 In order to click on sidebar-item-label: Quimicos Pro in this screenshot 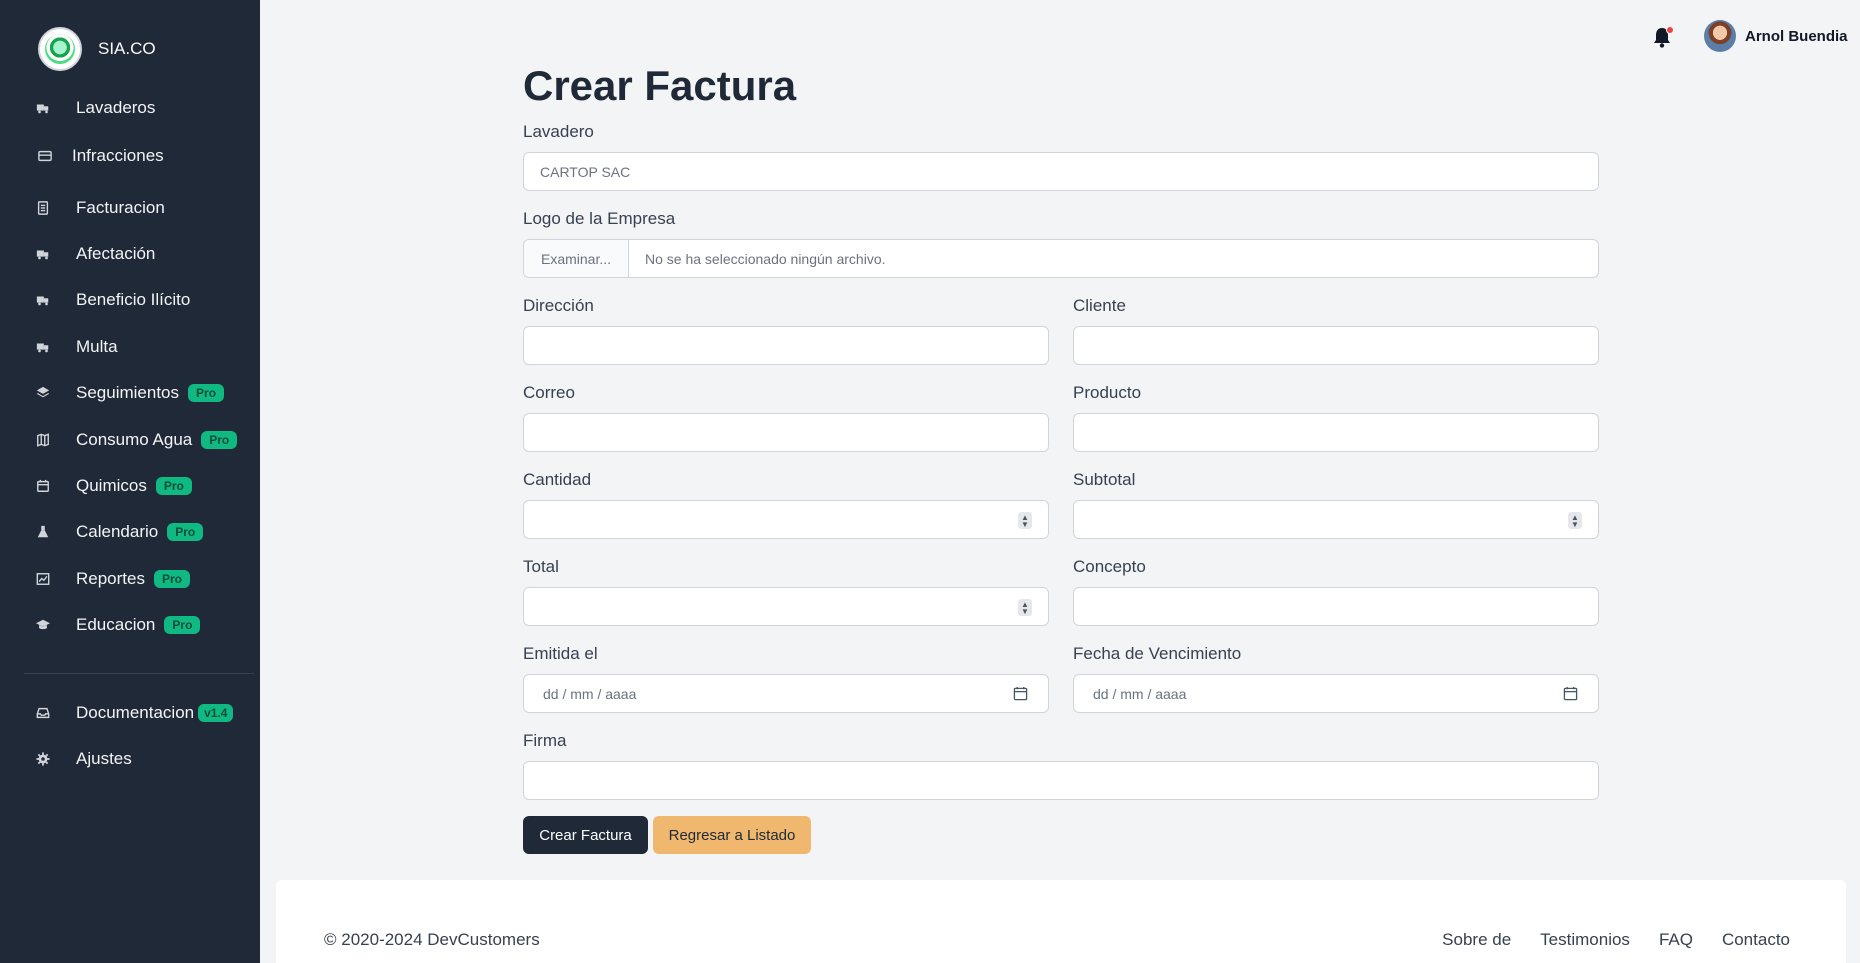, I will do `click(134, 486)`.